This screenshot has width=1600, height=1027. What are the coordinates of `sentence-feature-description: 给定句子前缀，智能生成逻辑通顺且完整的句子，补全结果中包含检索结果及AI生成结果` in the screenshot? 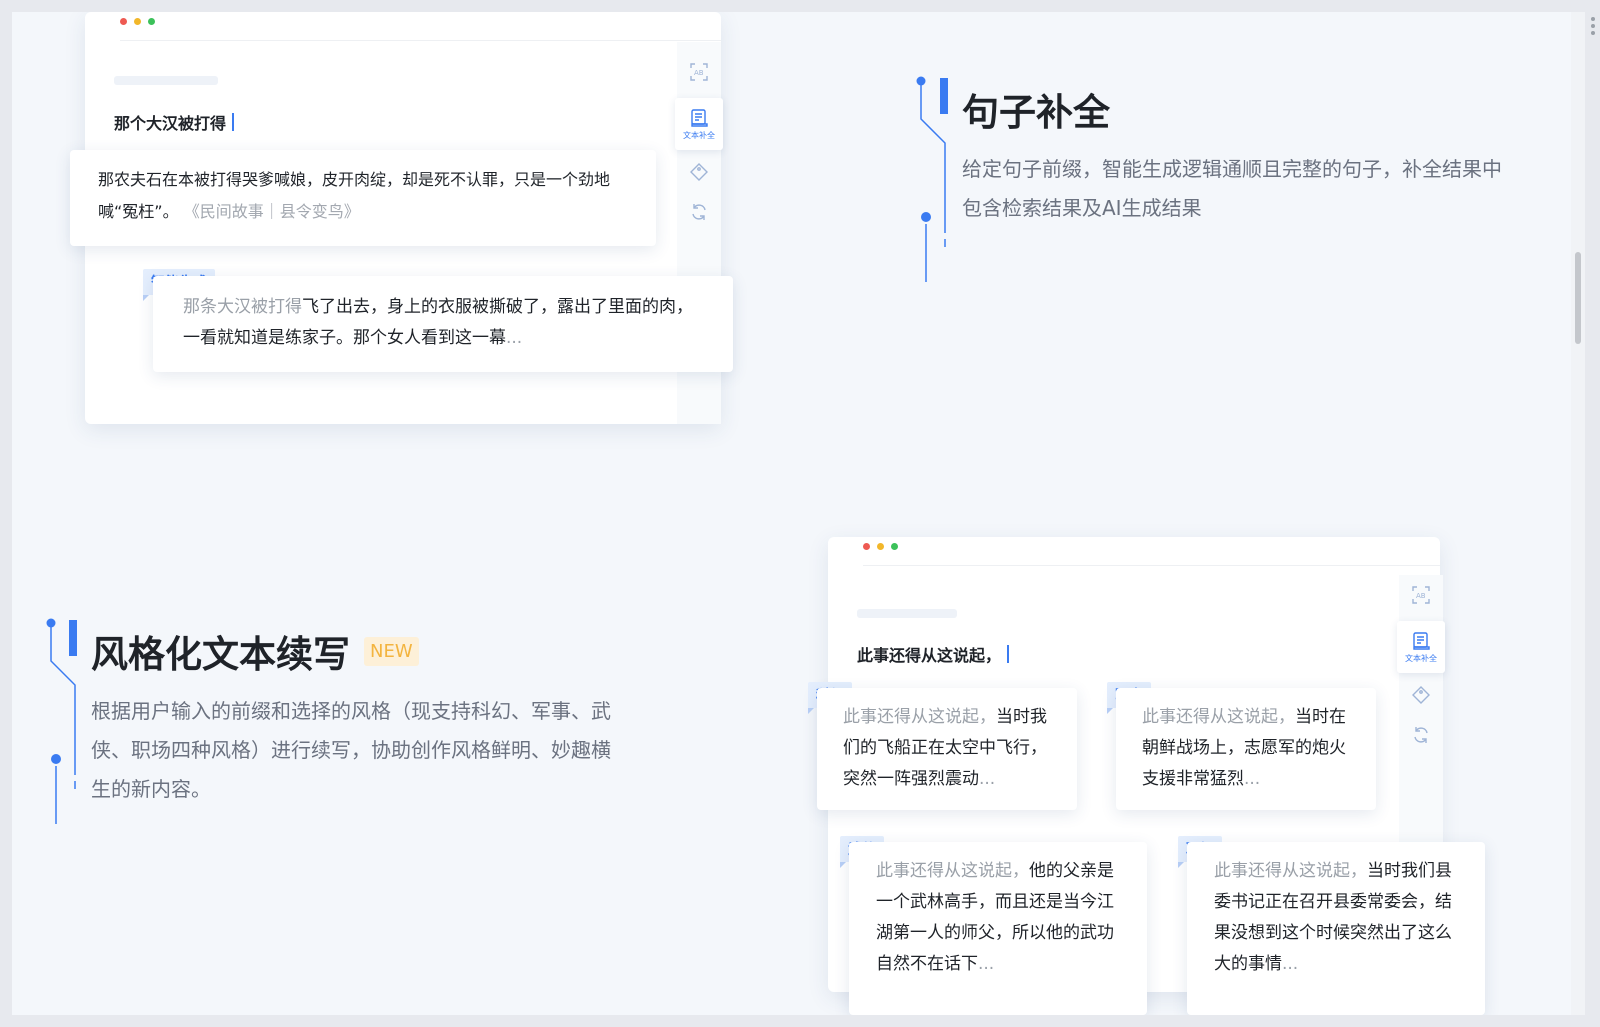 It's located at (1232, 188).